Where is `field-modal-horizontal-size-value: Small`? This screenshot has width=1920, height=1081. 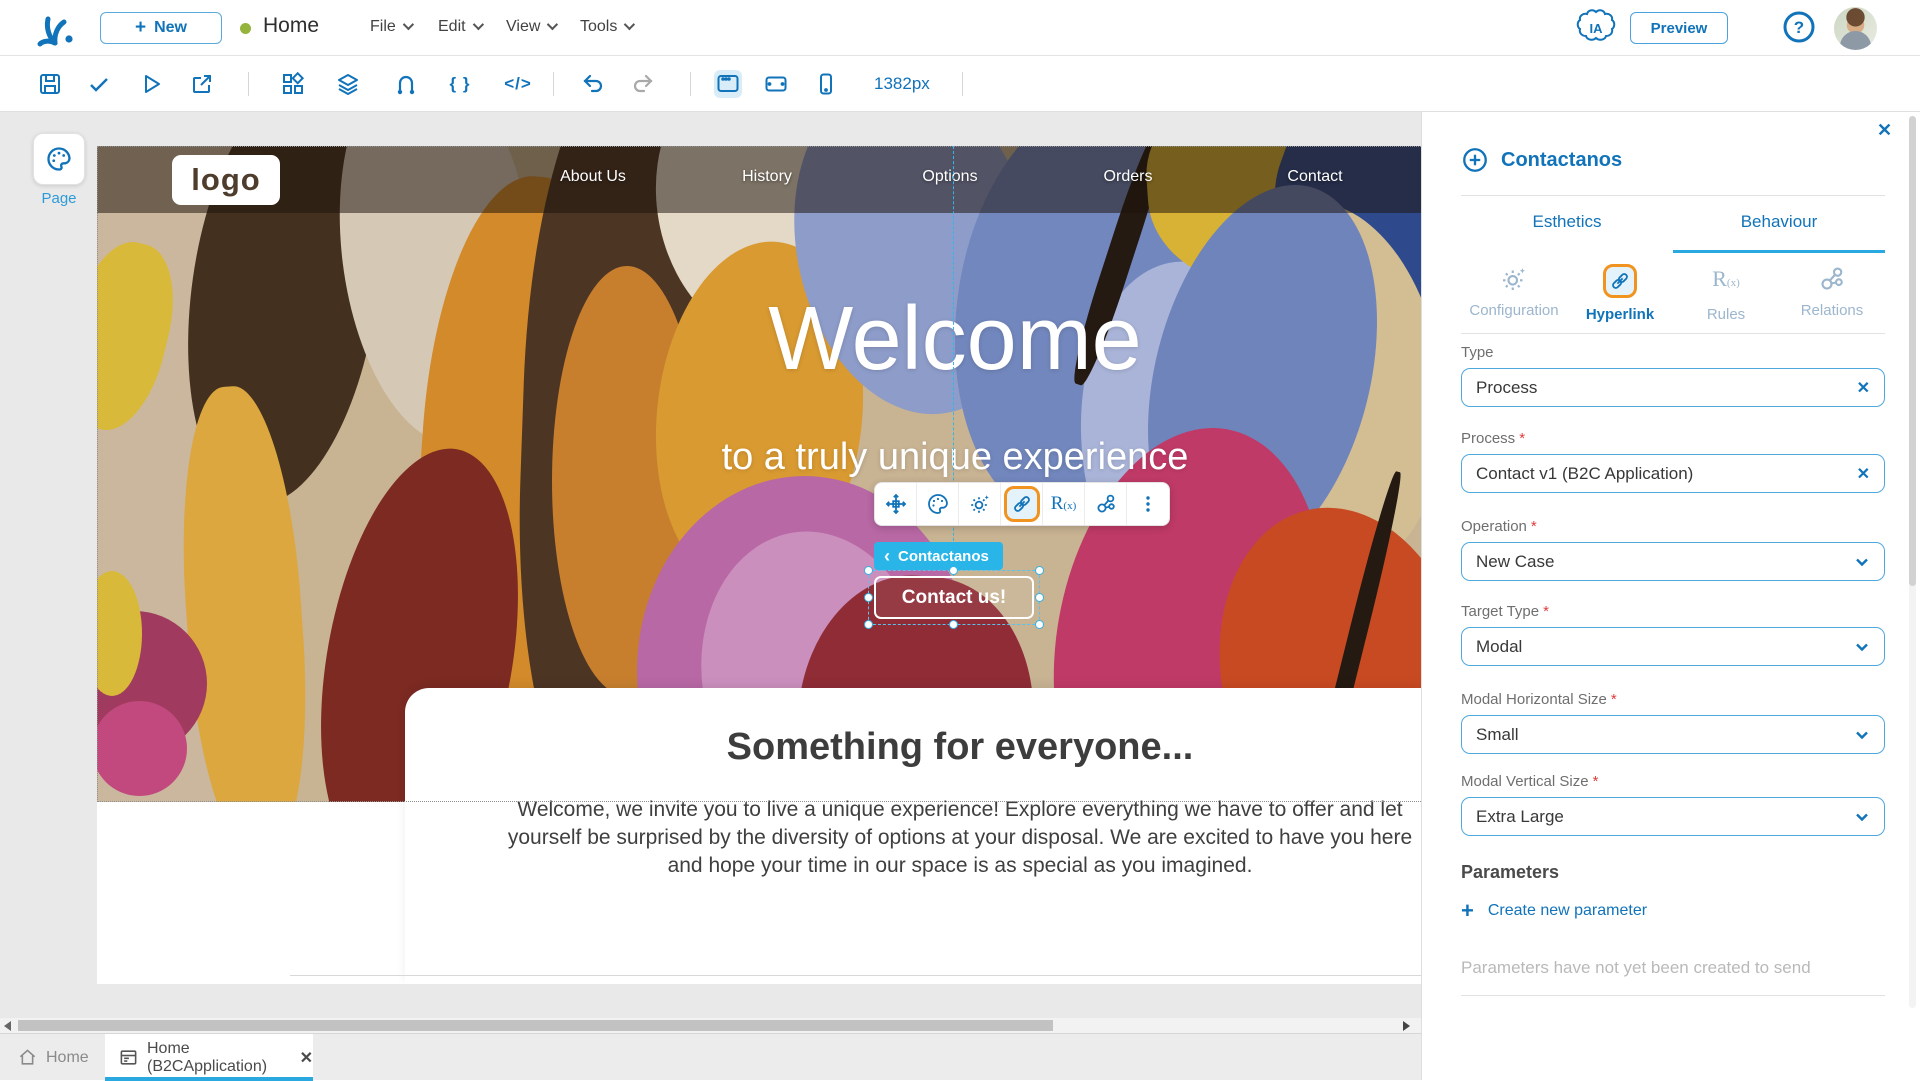
field-modal-horizontal-size-value: Small is located at coordinates (1497, 734).